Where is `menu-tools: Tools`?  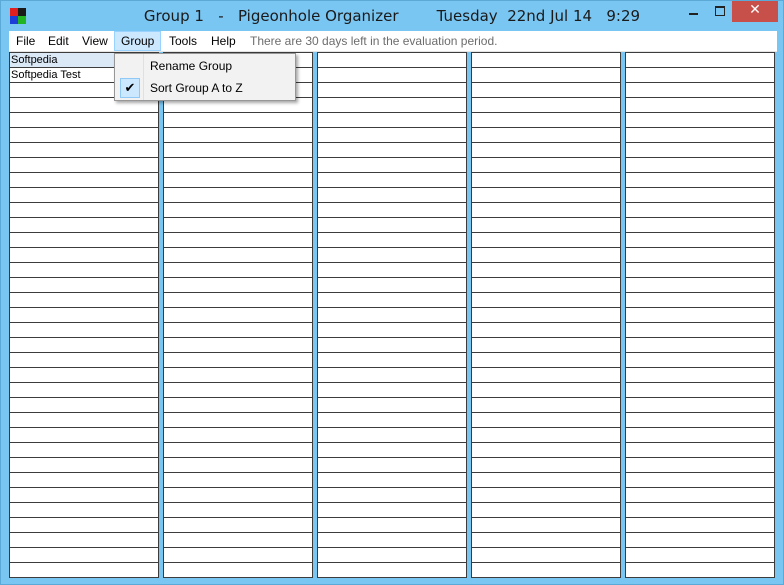
menu-tools: Tools is located at coordinates (183, 41).